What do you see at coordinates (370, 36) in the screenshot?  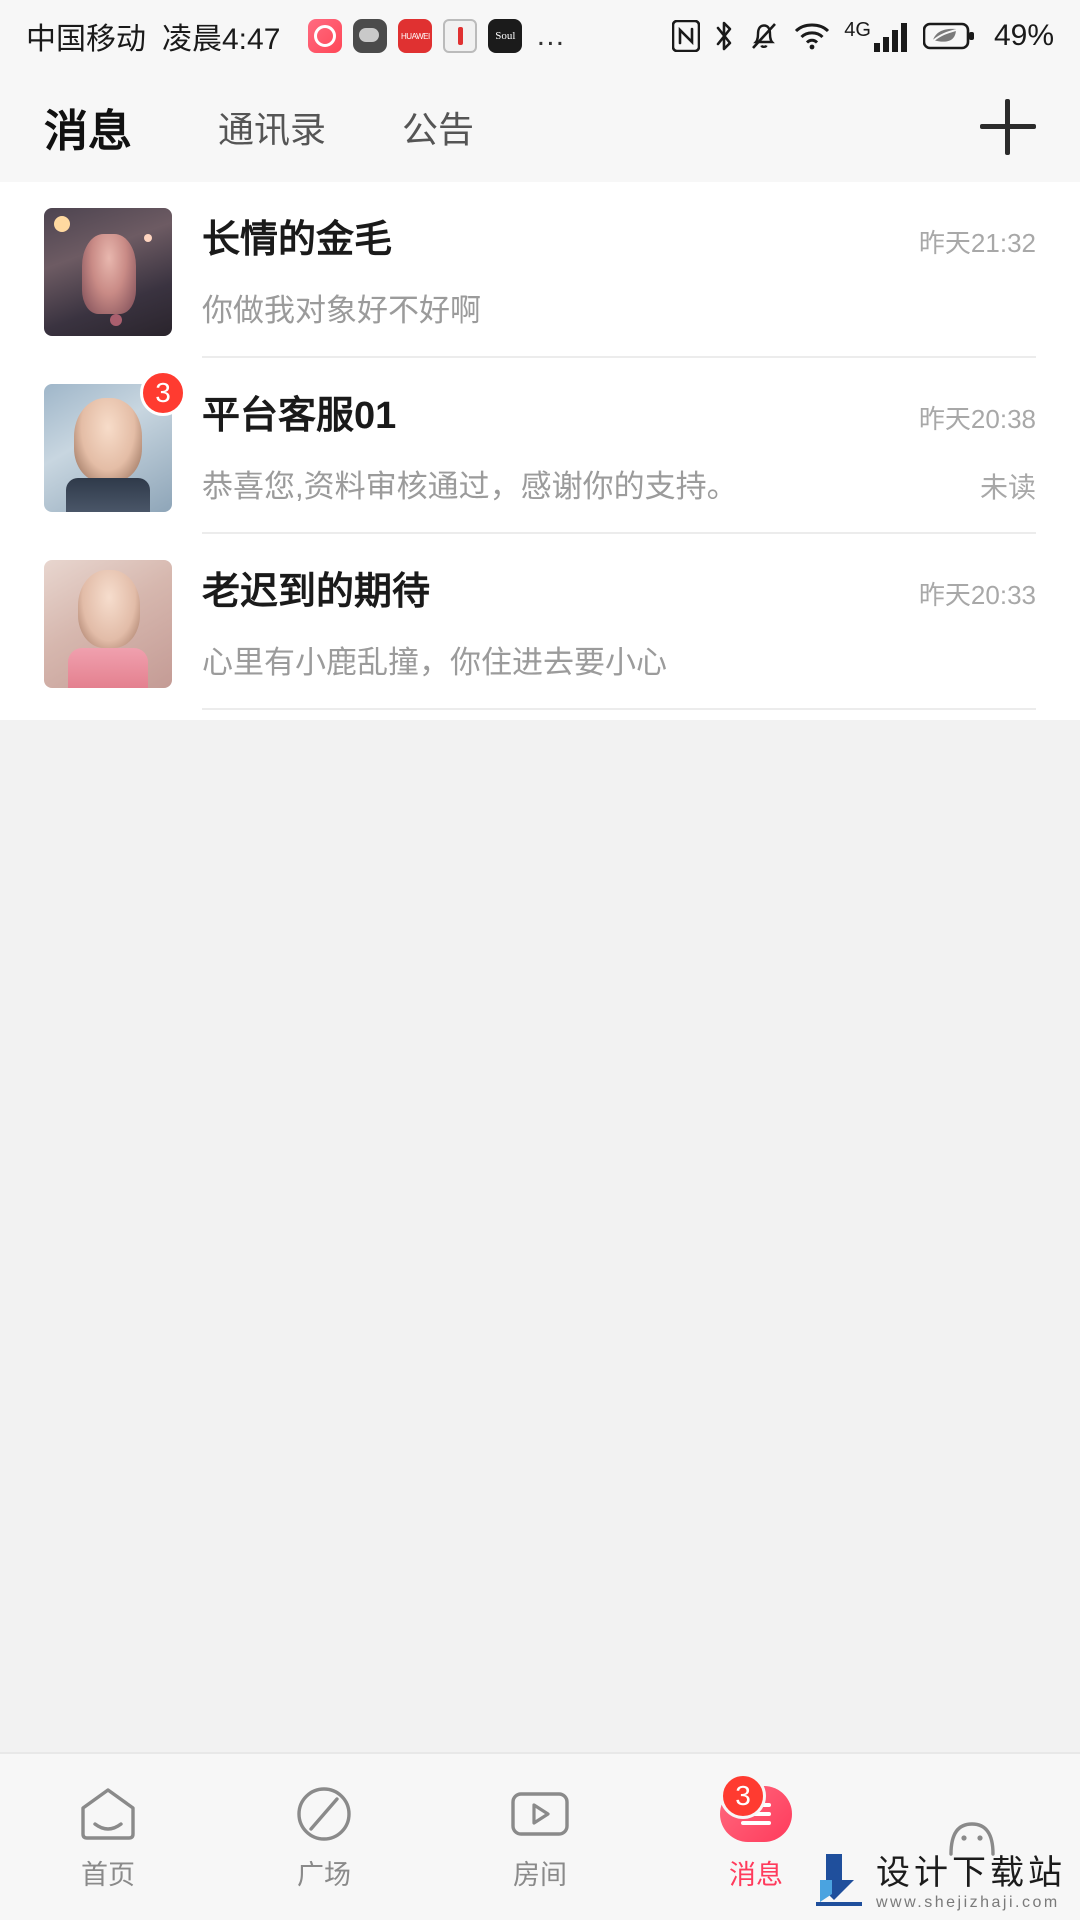 I see `wechat-app-icon` at bounding box center [370, 36].